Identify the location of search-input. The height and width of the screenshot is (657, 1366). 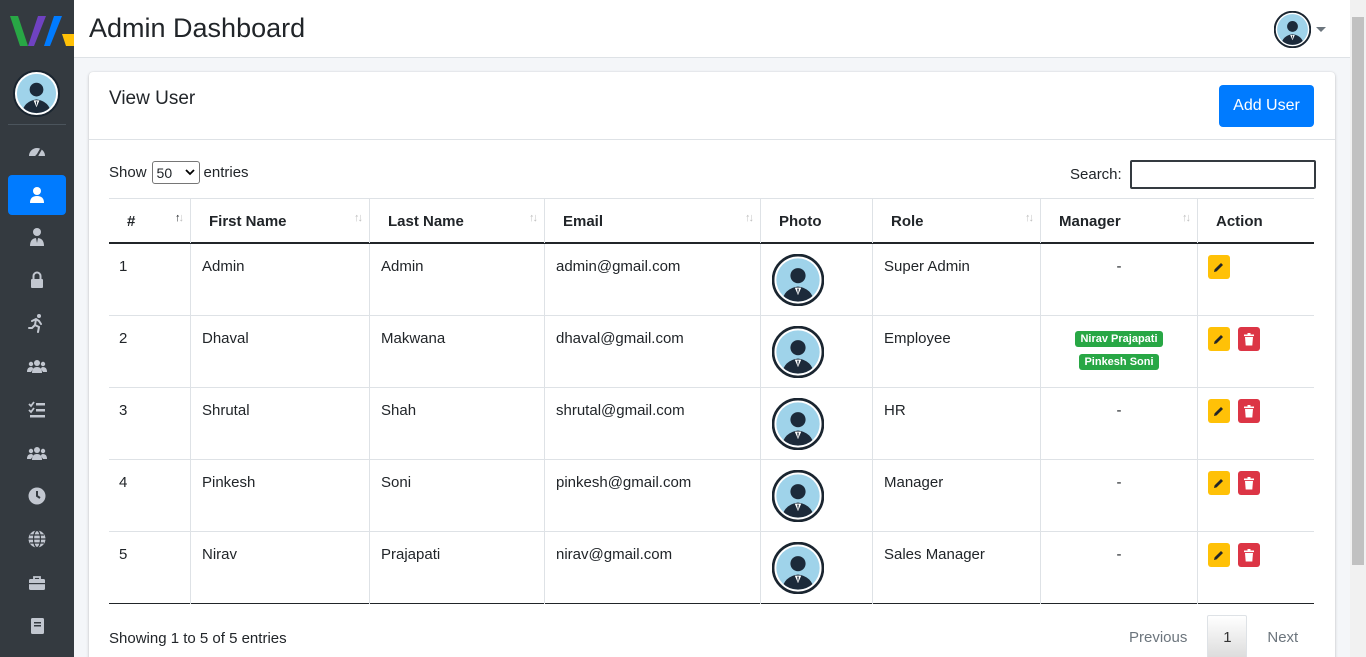
(1222, 174).